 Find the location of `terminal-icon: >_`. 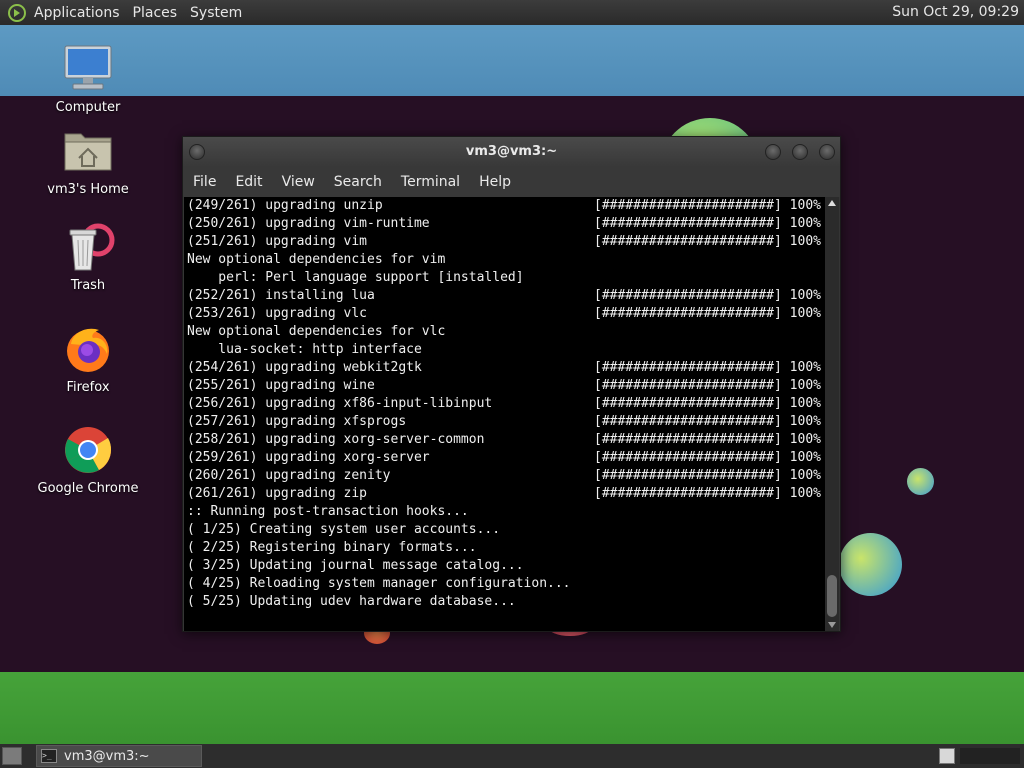

terminal-icon: >_ is located at coordinates (49, 756).